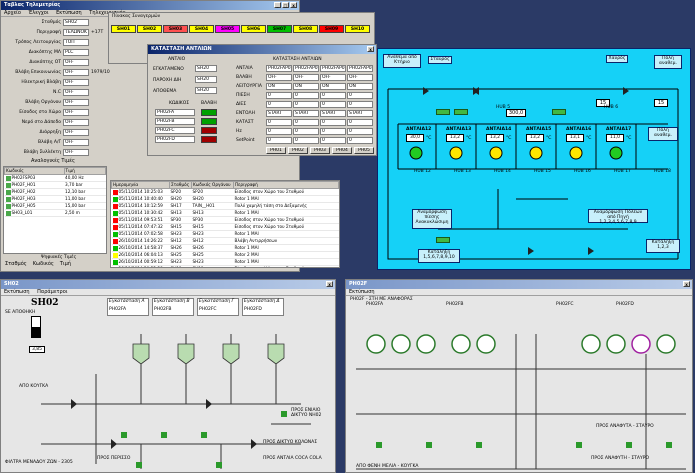  I want to click on menu-checks: Έλεγχοι, so click(39, 13).